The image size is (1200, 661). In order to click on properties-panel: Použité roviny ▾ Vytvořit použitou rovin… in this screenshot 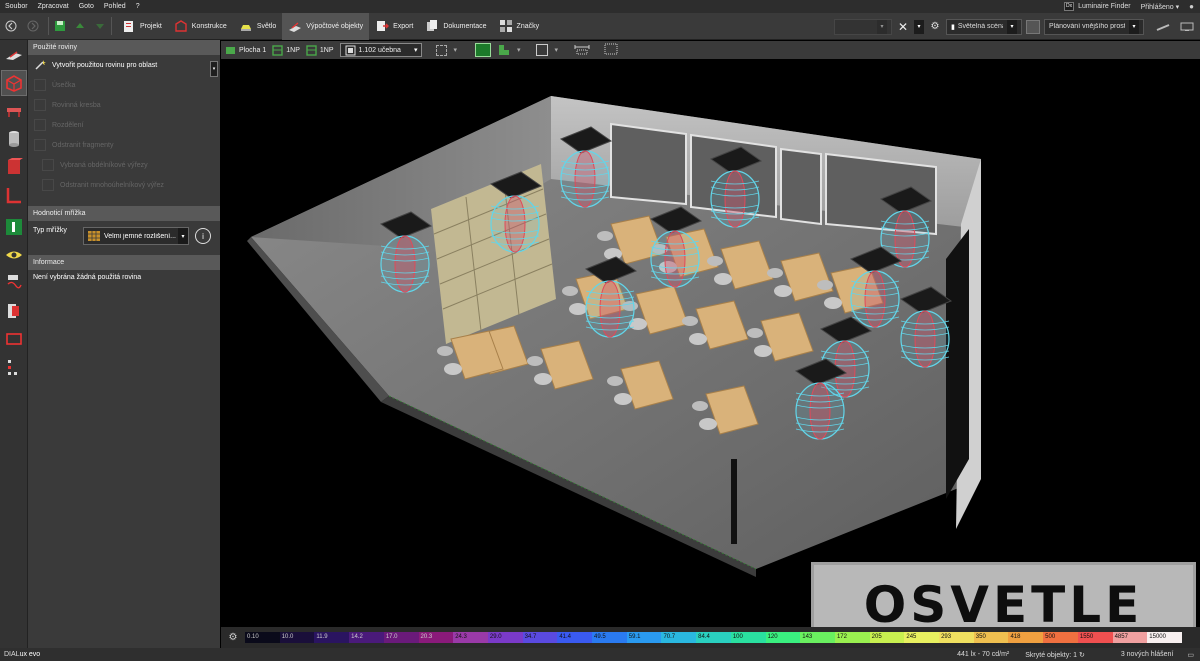, I will do `click(124, 344)`.